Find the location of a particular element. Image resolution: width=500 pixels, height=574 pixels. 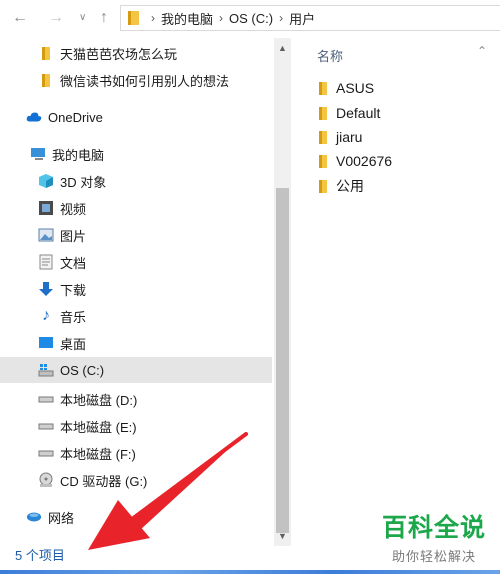

nav-item-music: ♪ 音乐 is located at coordinates (136, 316).